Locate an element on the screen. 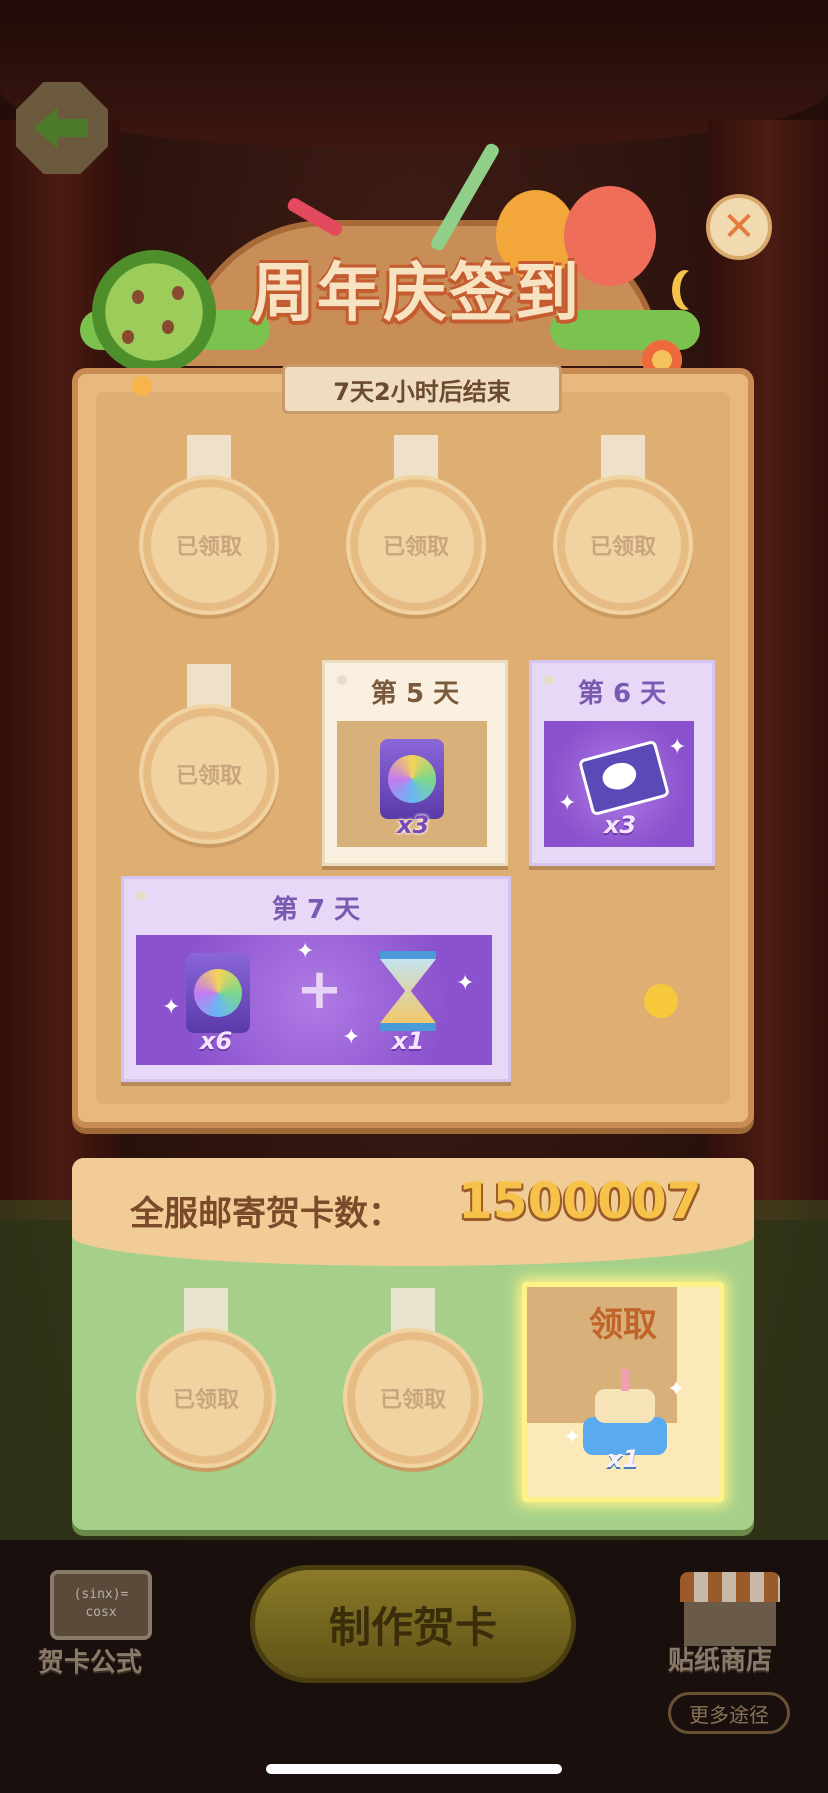  more-ways-button: 更多途径 is located at coordinates (729, 1713).